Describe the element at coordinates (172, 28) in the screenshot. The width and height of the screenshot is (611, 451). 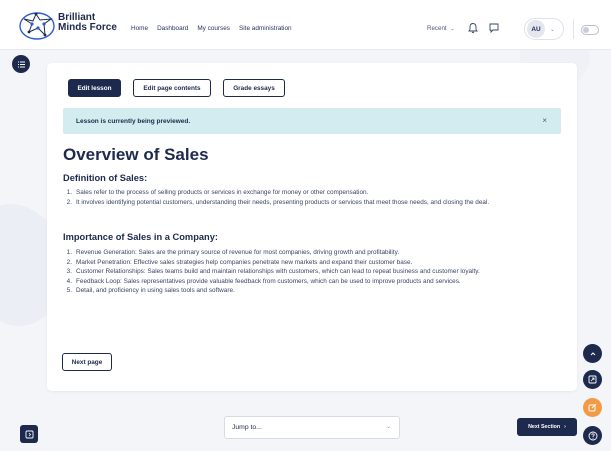
I see `nav-dashboard: Dashboard` at that location.